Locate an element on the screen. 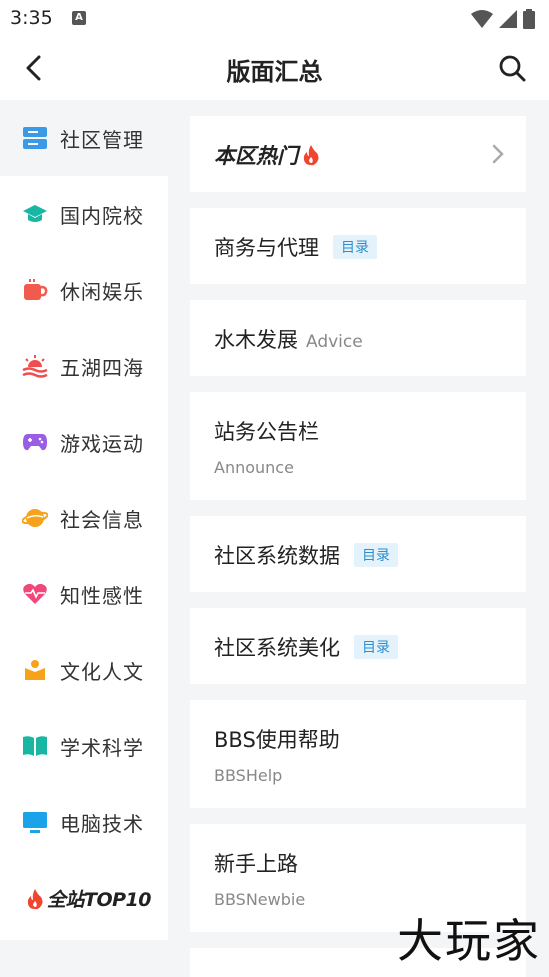 The image size is (549, 977). sidebar-item-universities: 国内院校 is located at coordinates (84, 214).